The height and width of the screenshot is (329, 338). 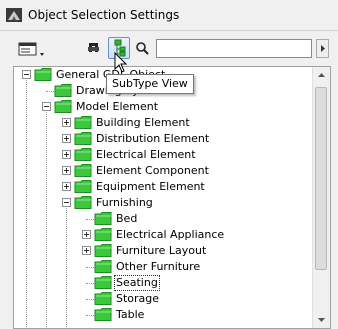 I want to click on funnel-icon, so click(x=93, y=47).